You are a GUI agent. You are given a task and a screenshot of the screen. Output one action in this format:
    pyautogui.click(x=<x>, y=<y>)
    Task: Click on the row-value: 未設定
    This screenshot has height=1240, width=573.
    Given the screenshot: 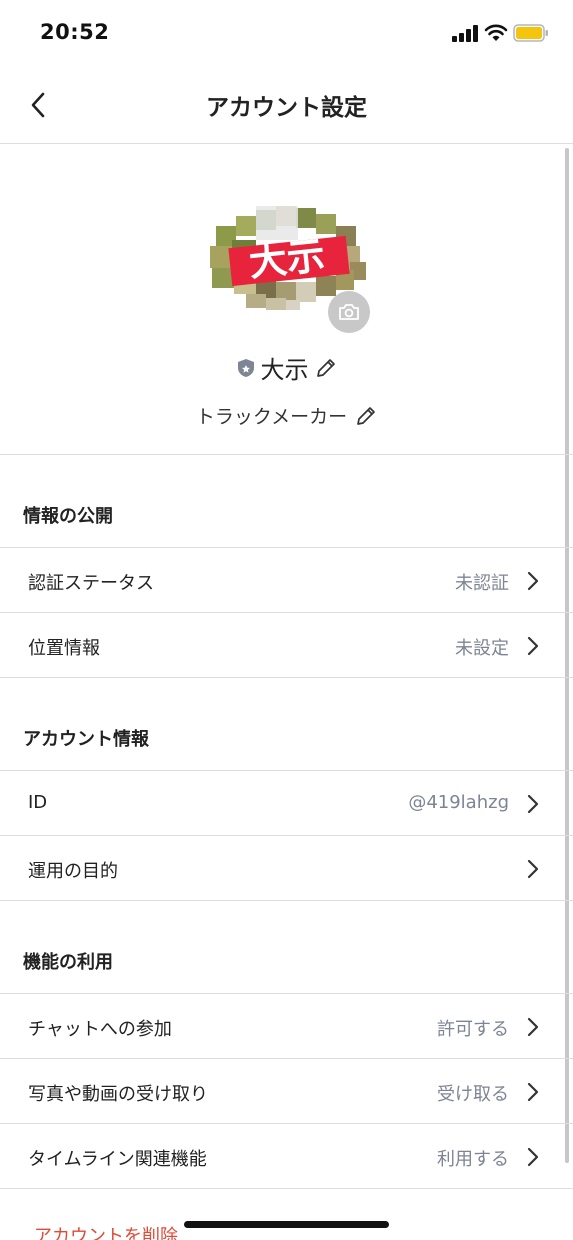 What is the action you would take?
    pyautogui.click(x=482, y=648)
    